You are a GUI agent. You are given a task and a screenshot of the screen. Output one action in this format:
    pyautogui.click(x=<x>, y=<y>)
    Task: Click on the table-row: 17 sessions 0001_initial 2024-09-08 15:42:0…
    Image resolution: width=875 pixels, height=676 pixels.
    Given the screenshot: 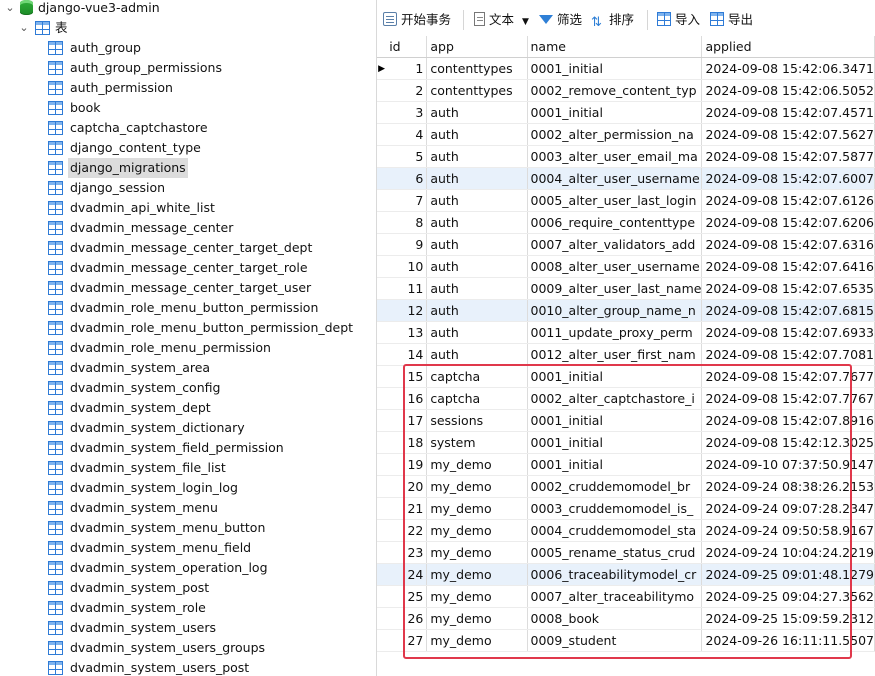 What is the action you would take?
    pyautogui.click(x=626, y=420)
    